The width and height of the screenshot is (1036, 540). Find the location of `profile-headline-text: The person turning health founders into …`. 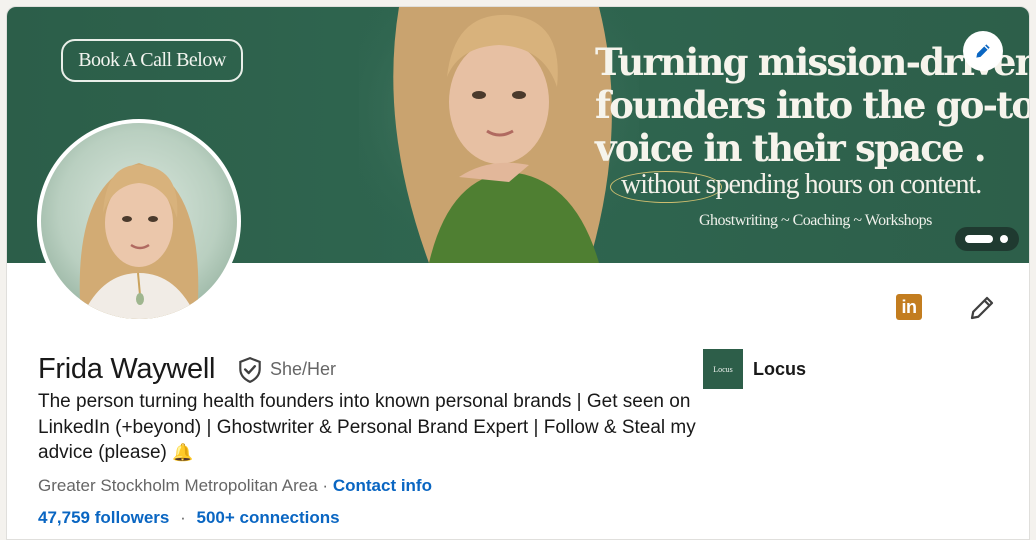

profile-headline-text: The person turning health founders into … is located at coordinates (367, 427).